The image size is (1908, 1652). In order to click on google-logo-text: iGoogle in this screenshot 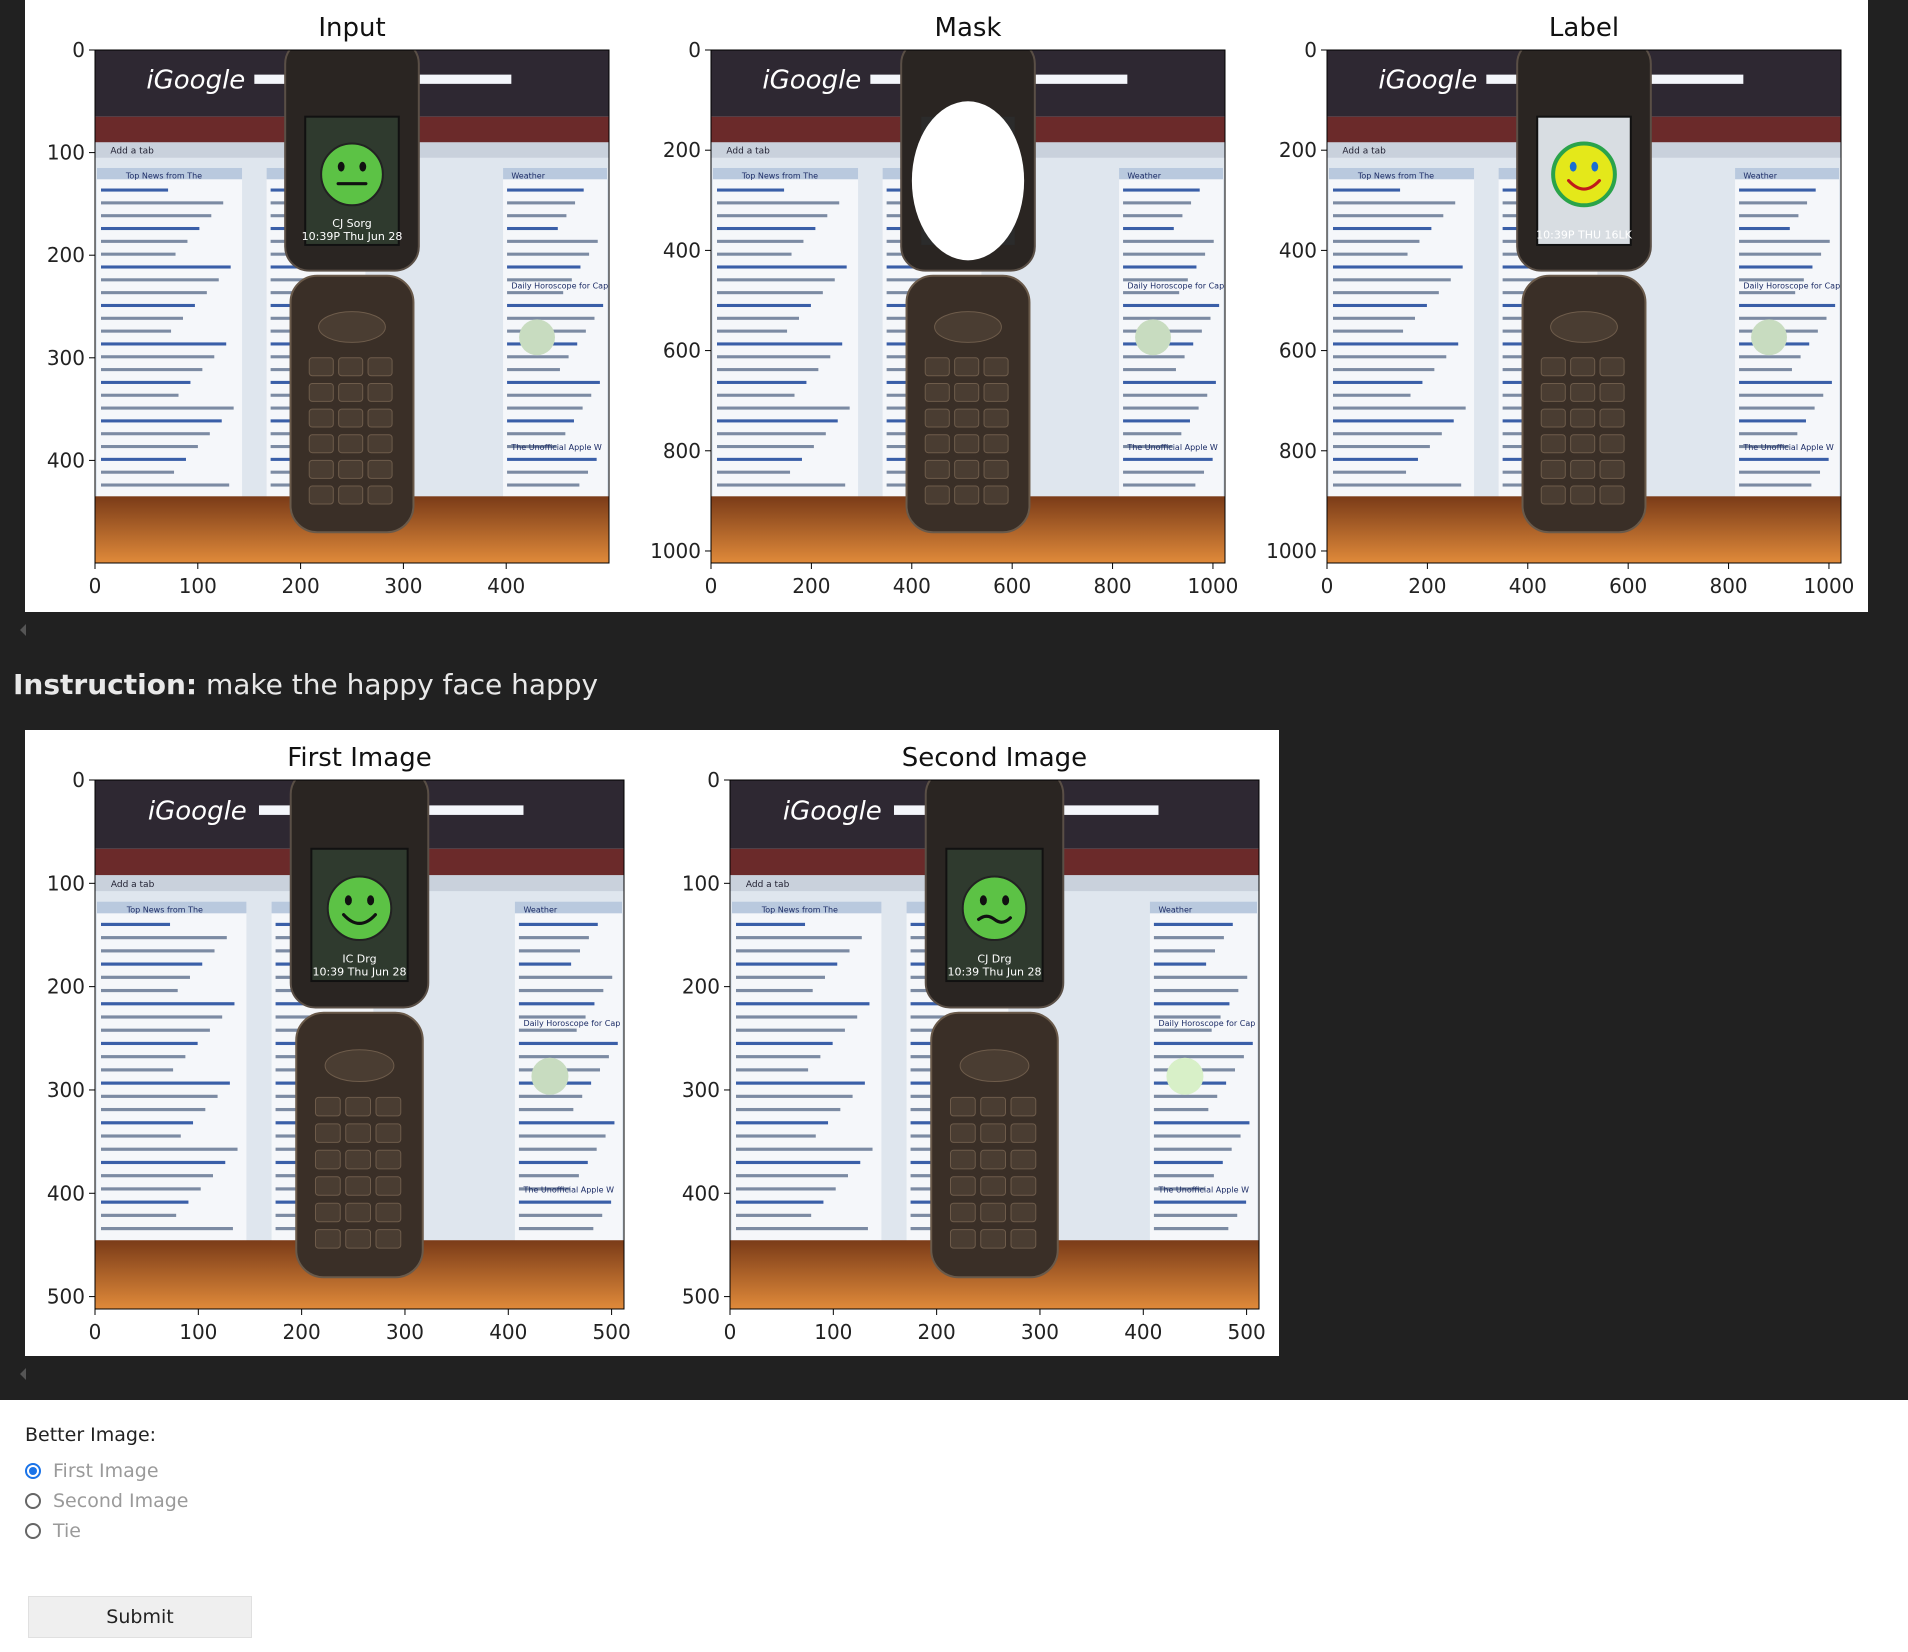, I will do `click(197, 812)`.